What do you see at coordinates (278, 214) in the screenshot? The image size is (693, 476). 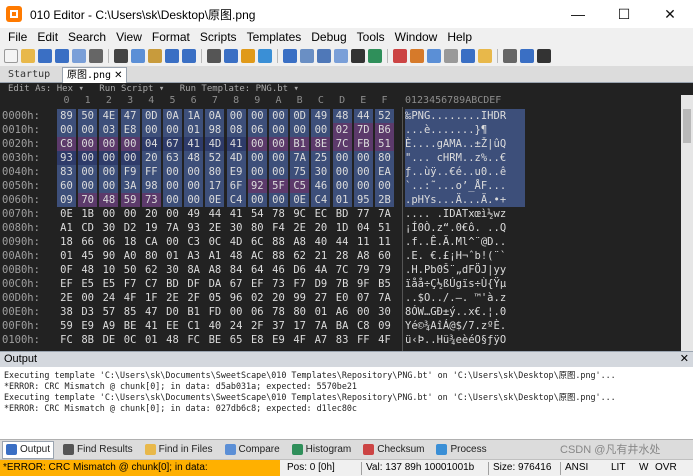 I see `hex-byte: 78` at bounding box center [278, 214].